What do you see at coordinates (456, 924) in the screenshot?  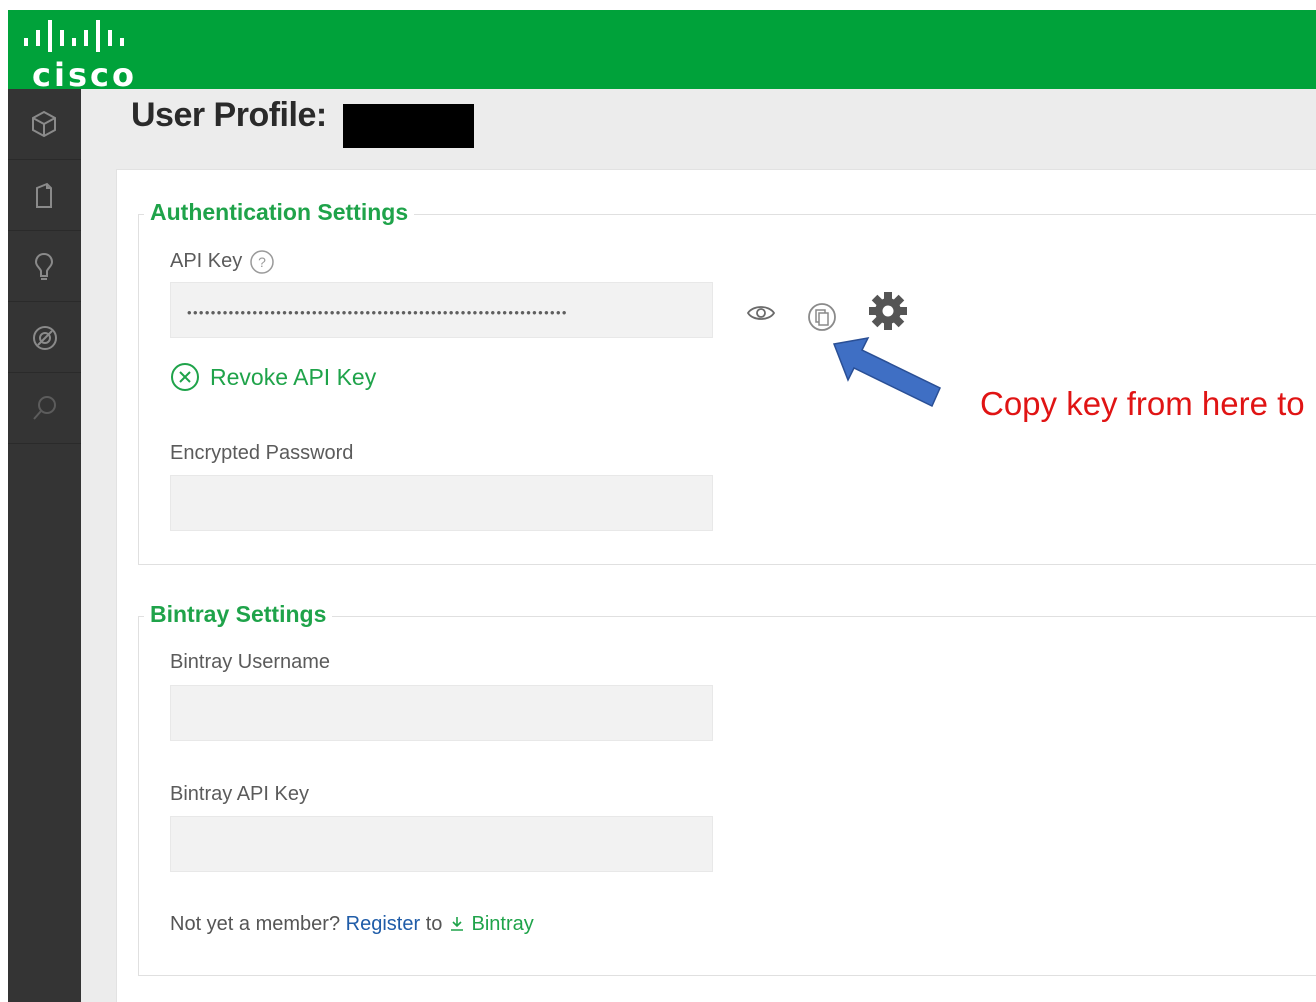 I see `bintray-icon` at bounding box center [456, 924].